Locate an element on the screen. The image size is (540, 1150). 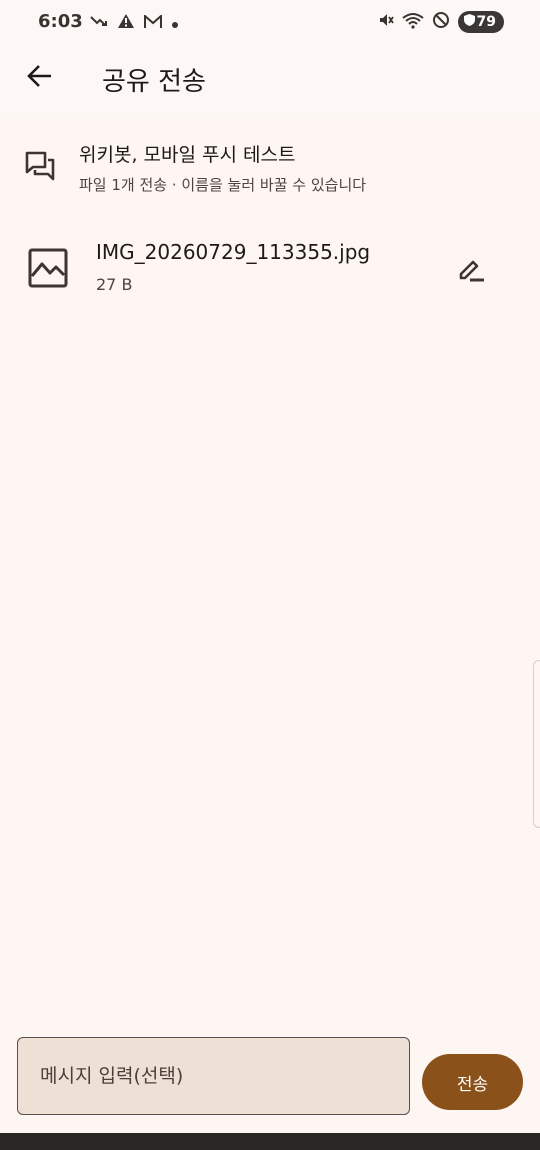
edit-icon is located at coordinates (472, 272).